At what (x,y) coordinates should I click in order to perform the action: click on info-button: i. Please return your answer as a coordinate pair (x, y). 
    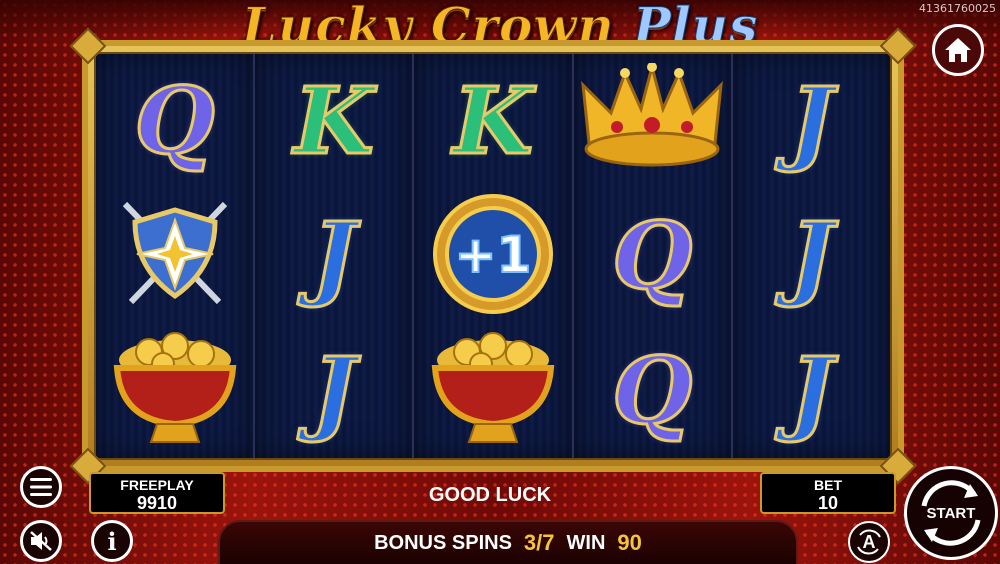
    Looking at the image, I should click on (112, 541).